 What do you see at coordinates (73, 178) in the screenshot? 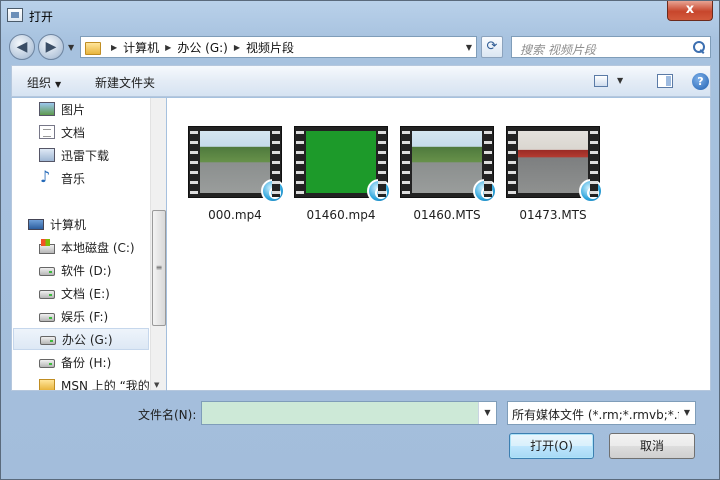
I see `sidebar-item-label: 音乐` at bounding box center [73, 178].